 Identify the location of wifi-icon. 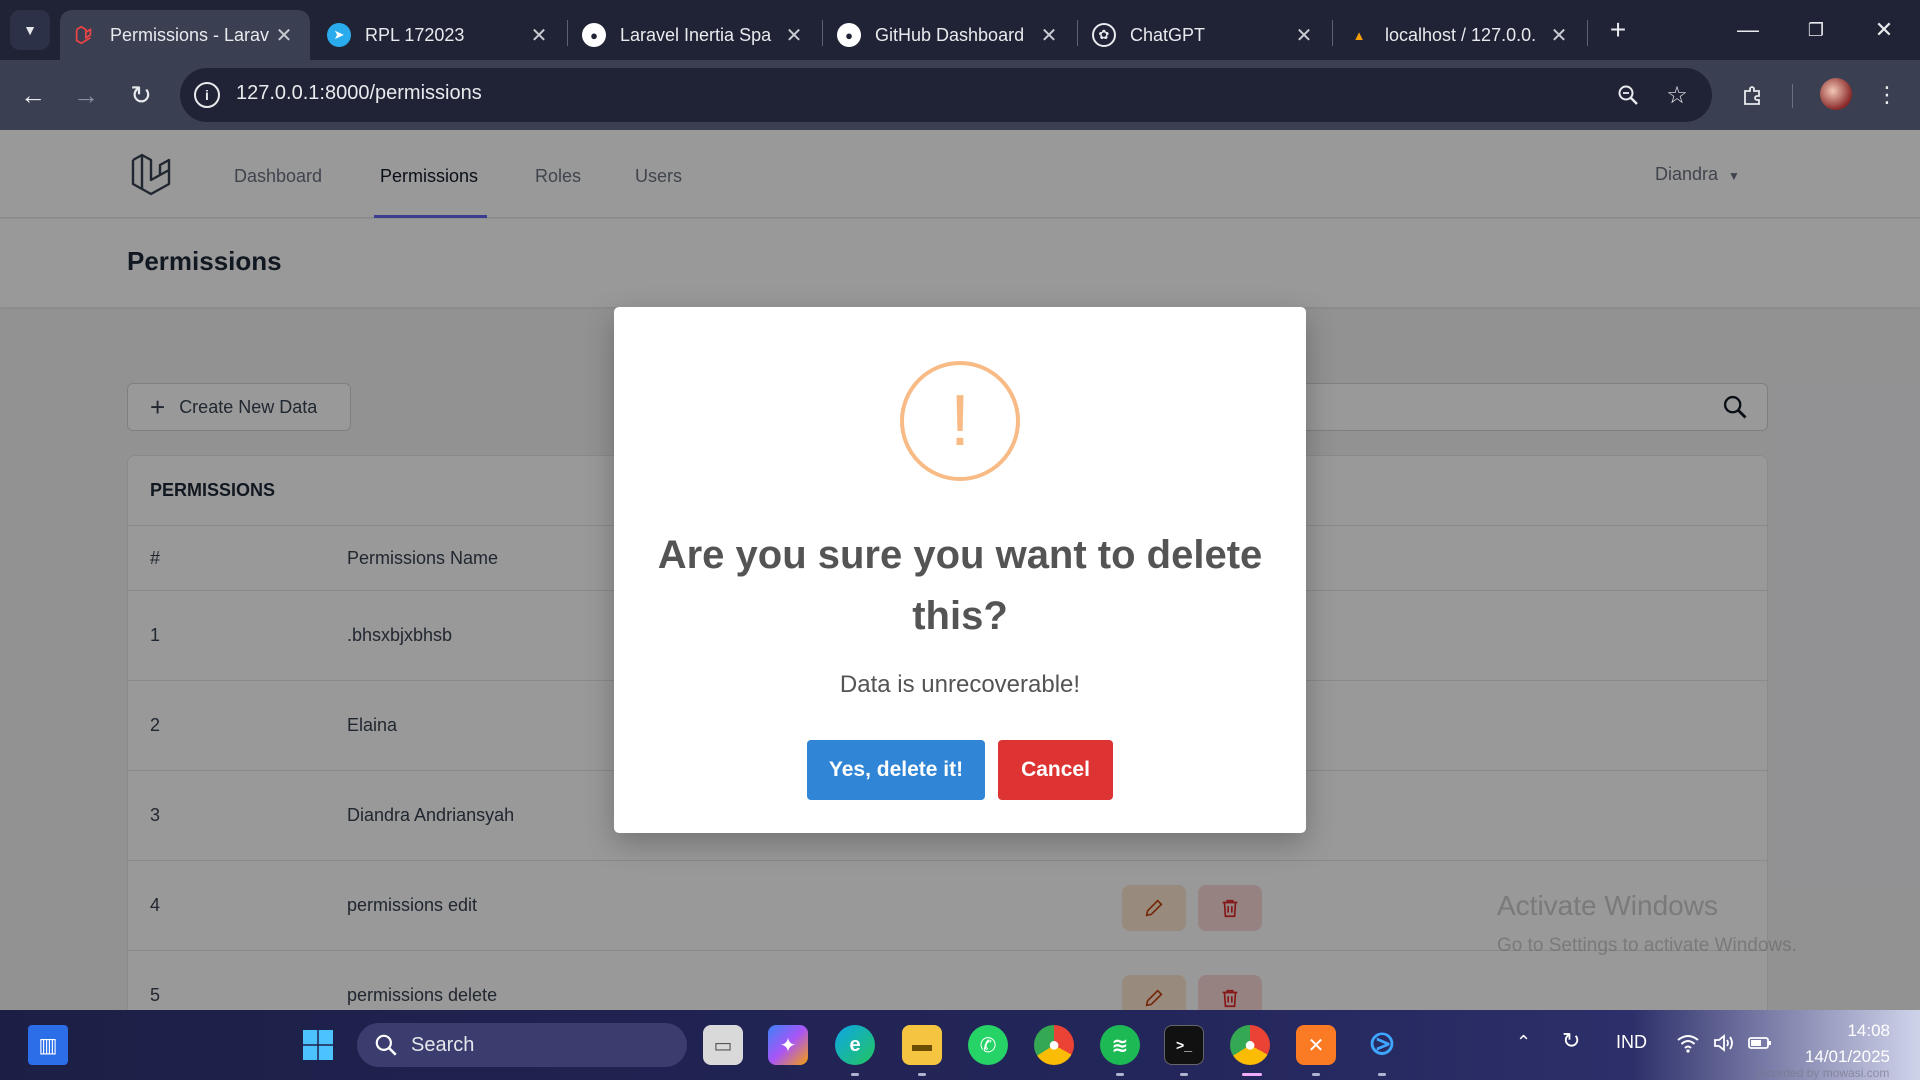
(1688, 1045).